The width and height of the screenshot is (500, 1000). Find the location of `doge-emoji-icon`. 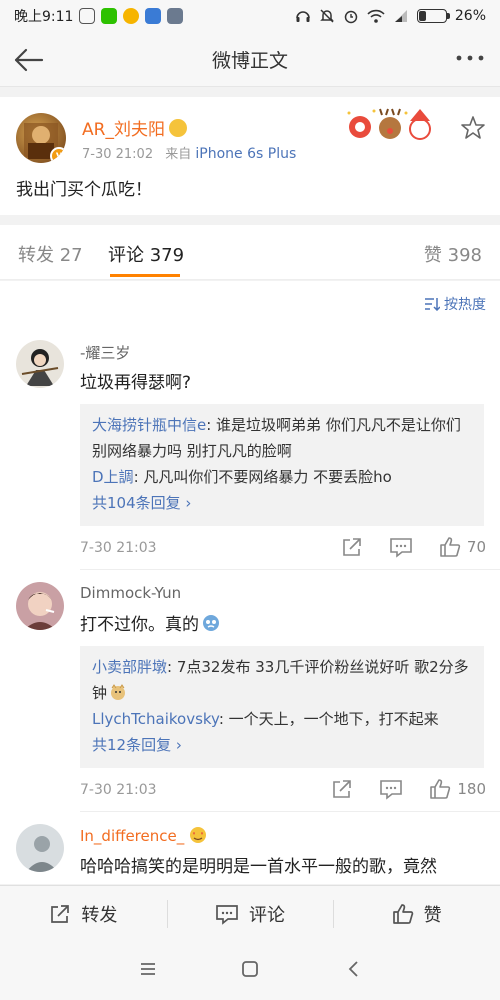

doge-emoji-icon is located at coordinates (118, 692).